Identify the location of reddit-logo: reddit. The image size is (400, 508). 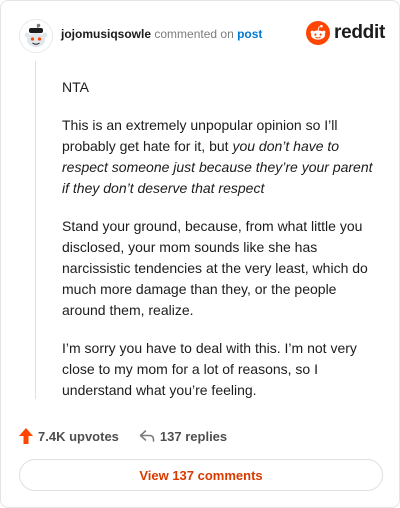
(345, 33).